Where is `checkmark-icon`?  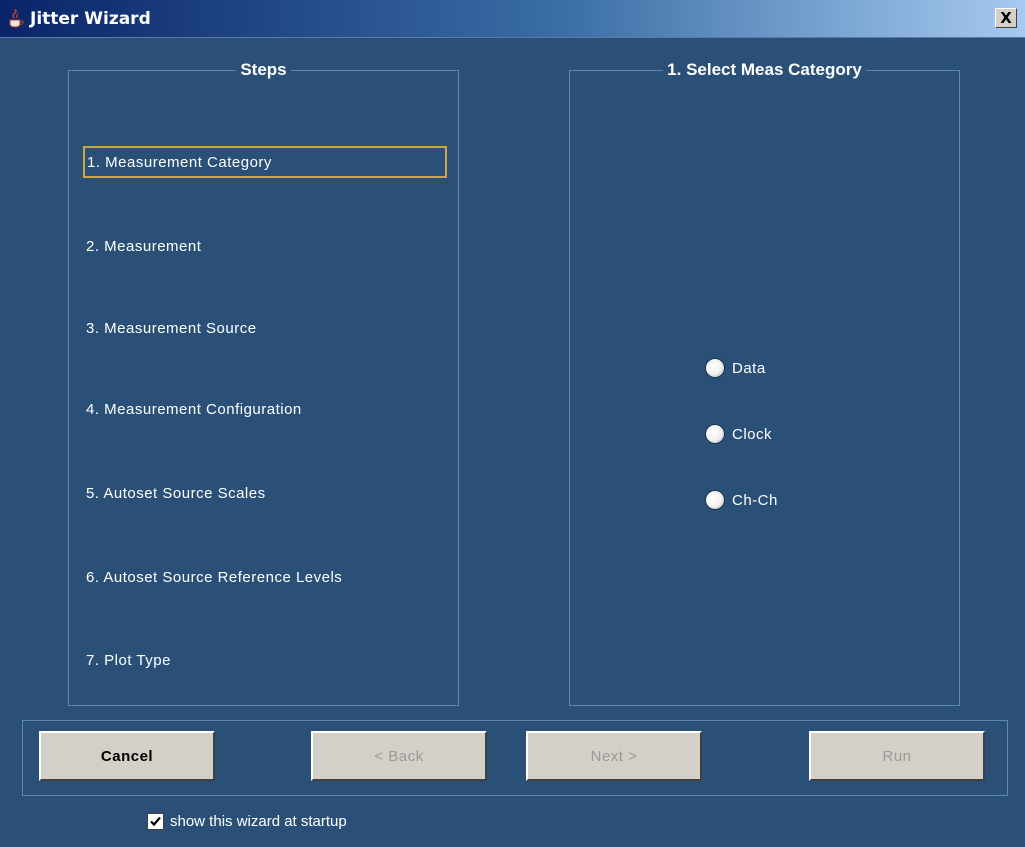
checkmark-icon is located at coordinates (155, 821).